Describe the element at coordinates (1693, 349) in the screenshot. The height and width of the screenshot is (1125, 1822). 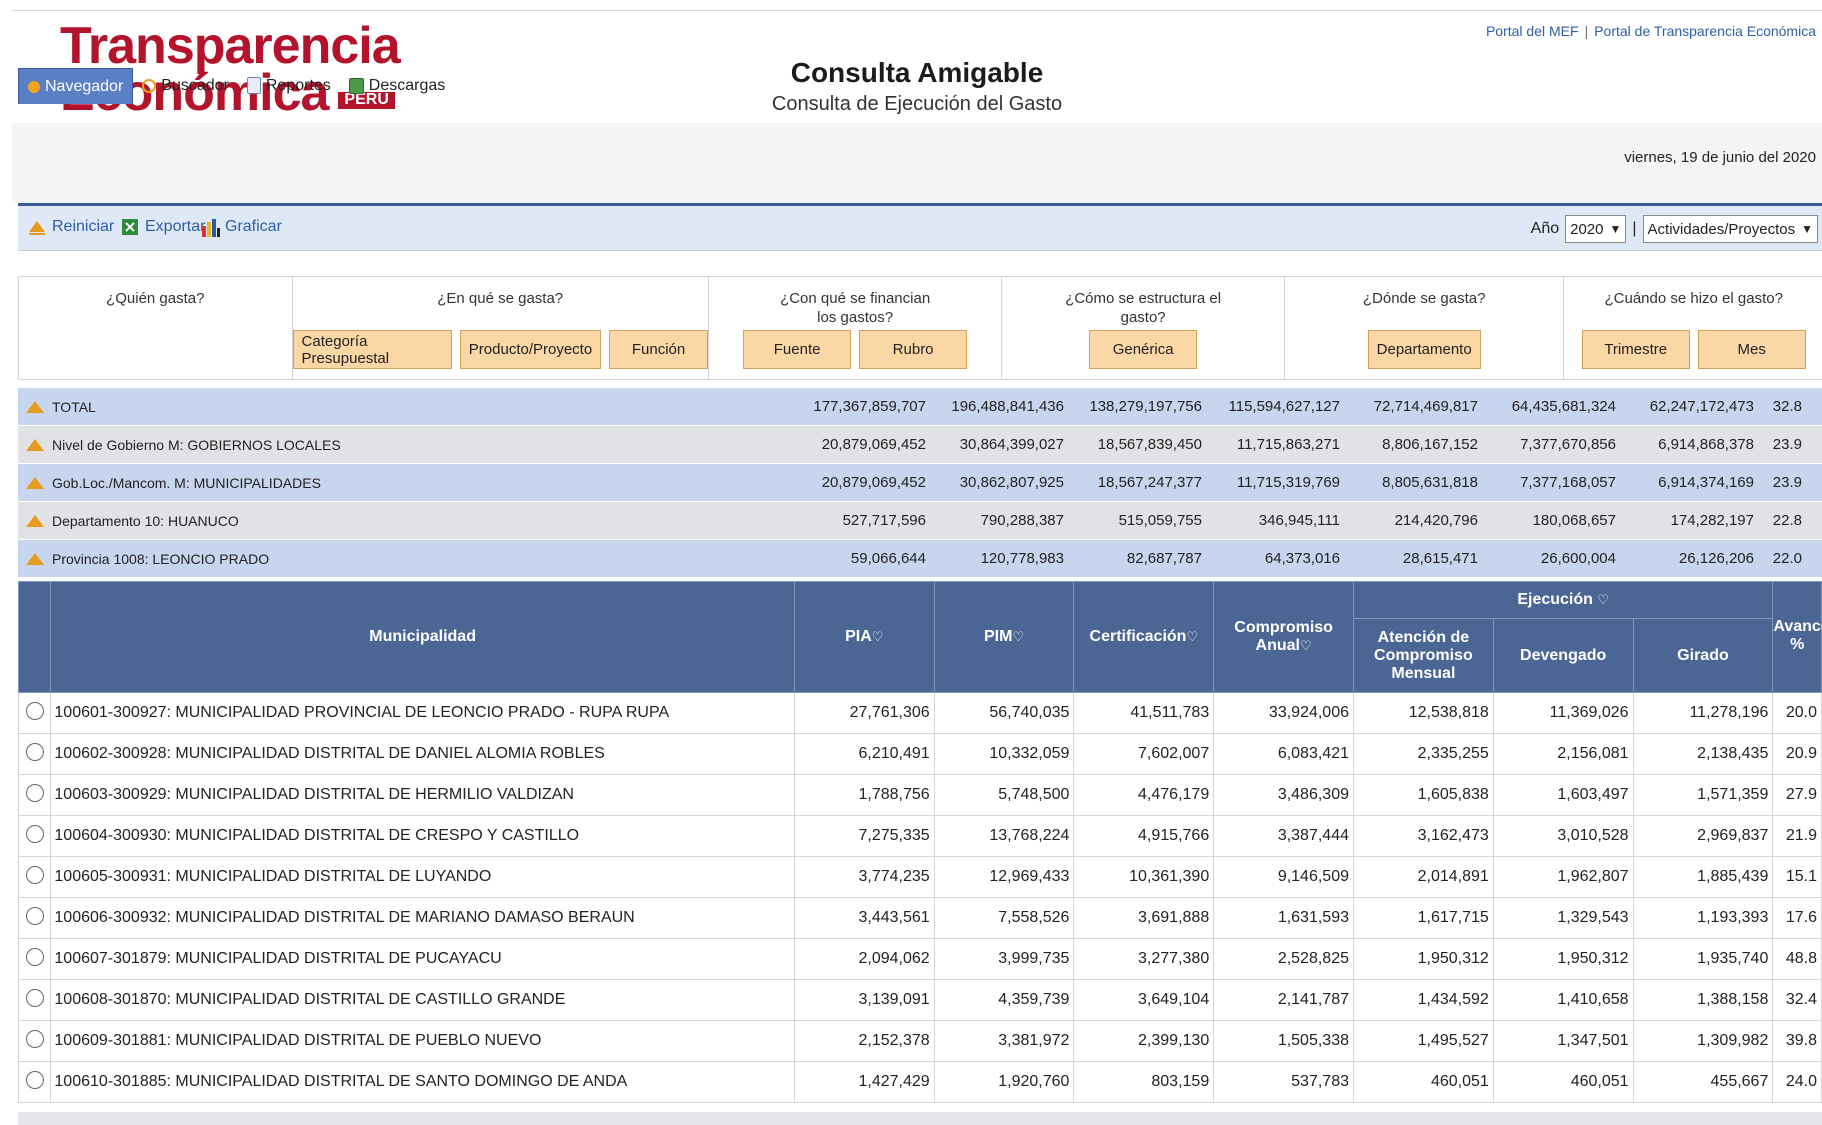
I see `question-when-buttons: Trimestre Mes` at that location.